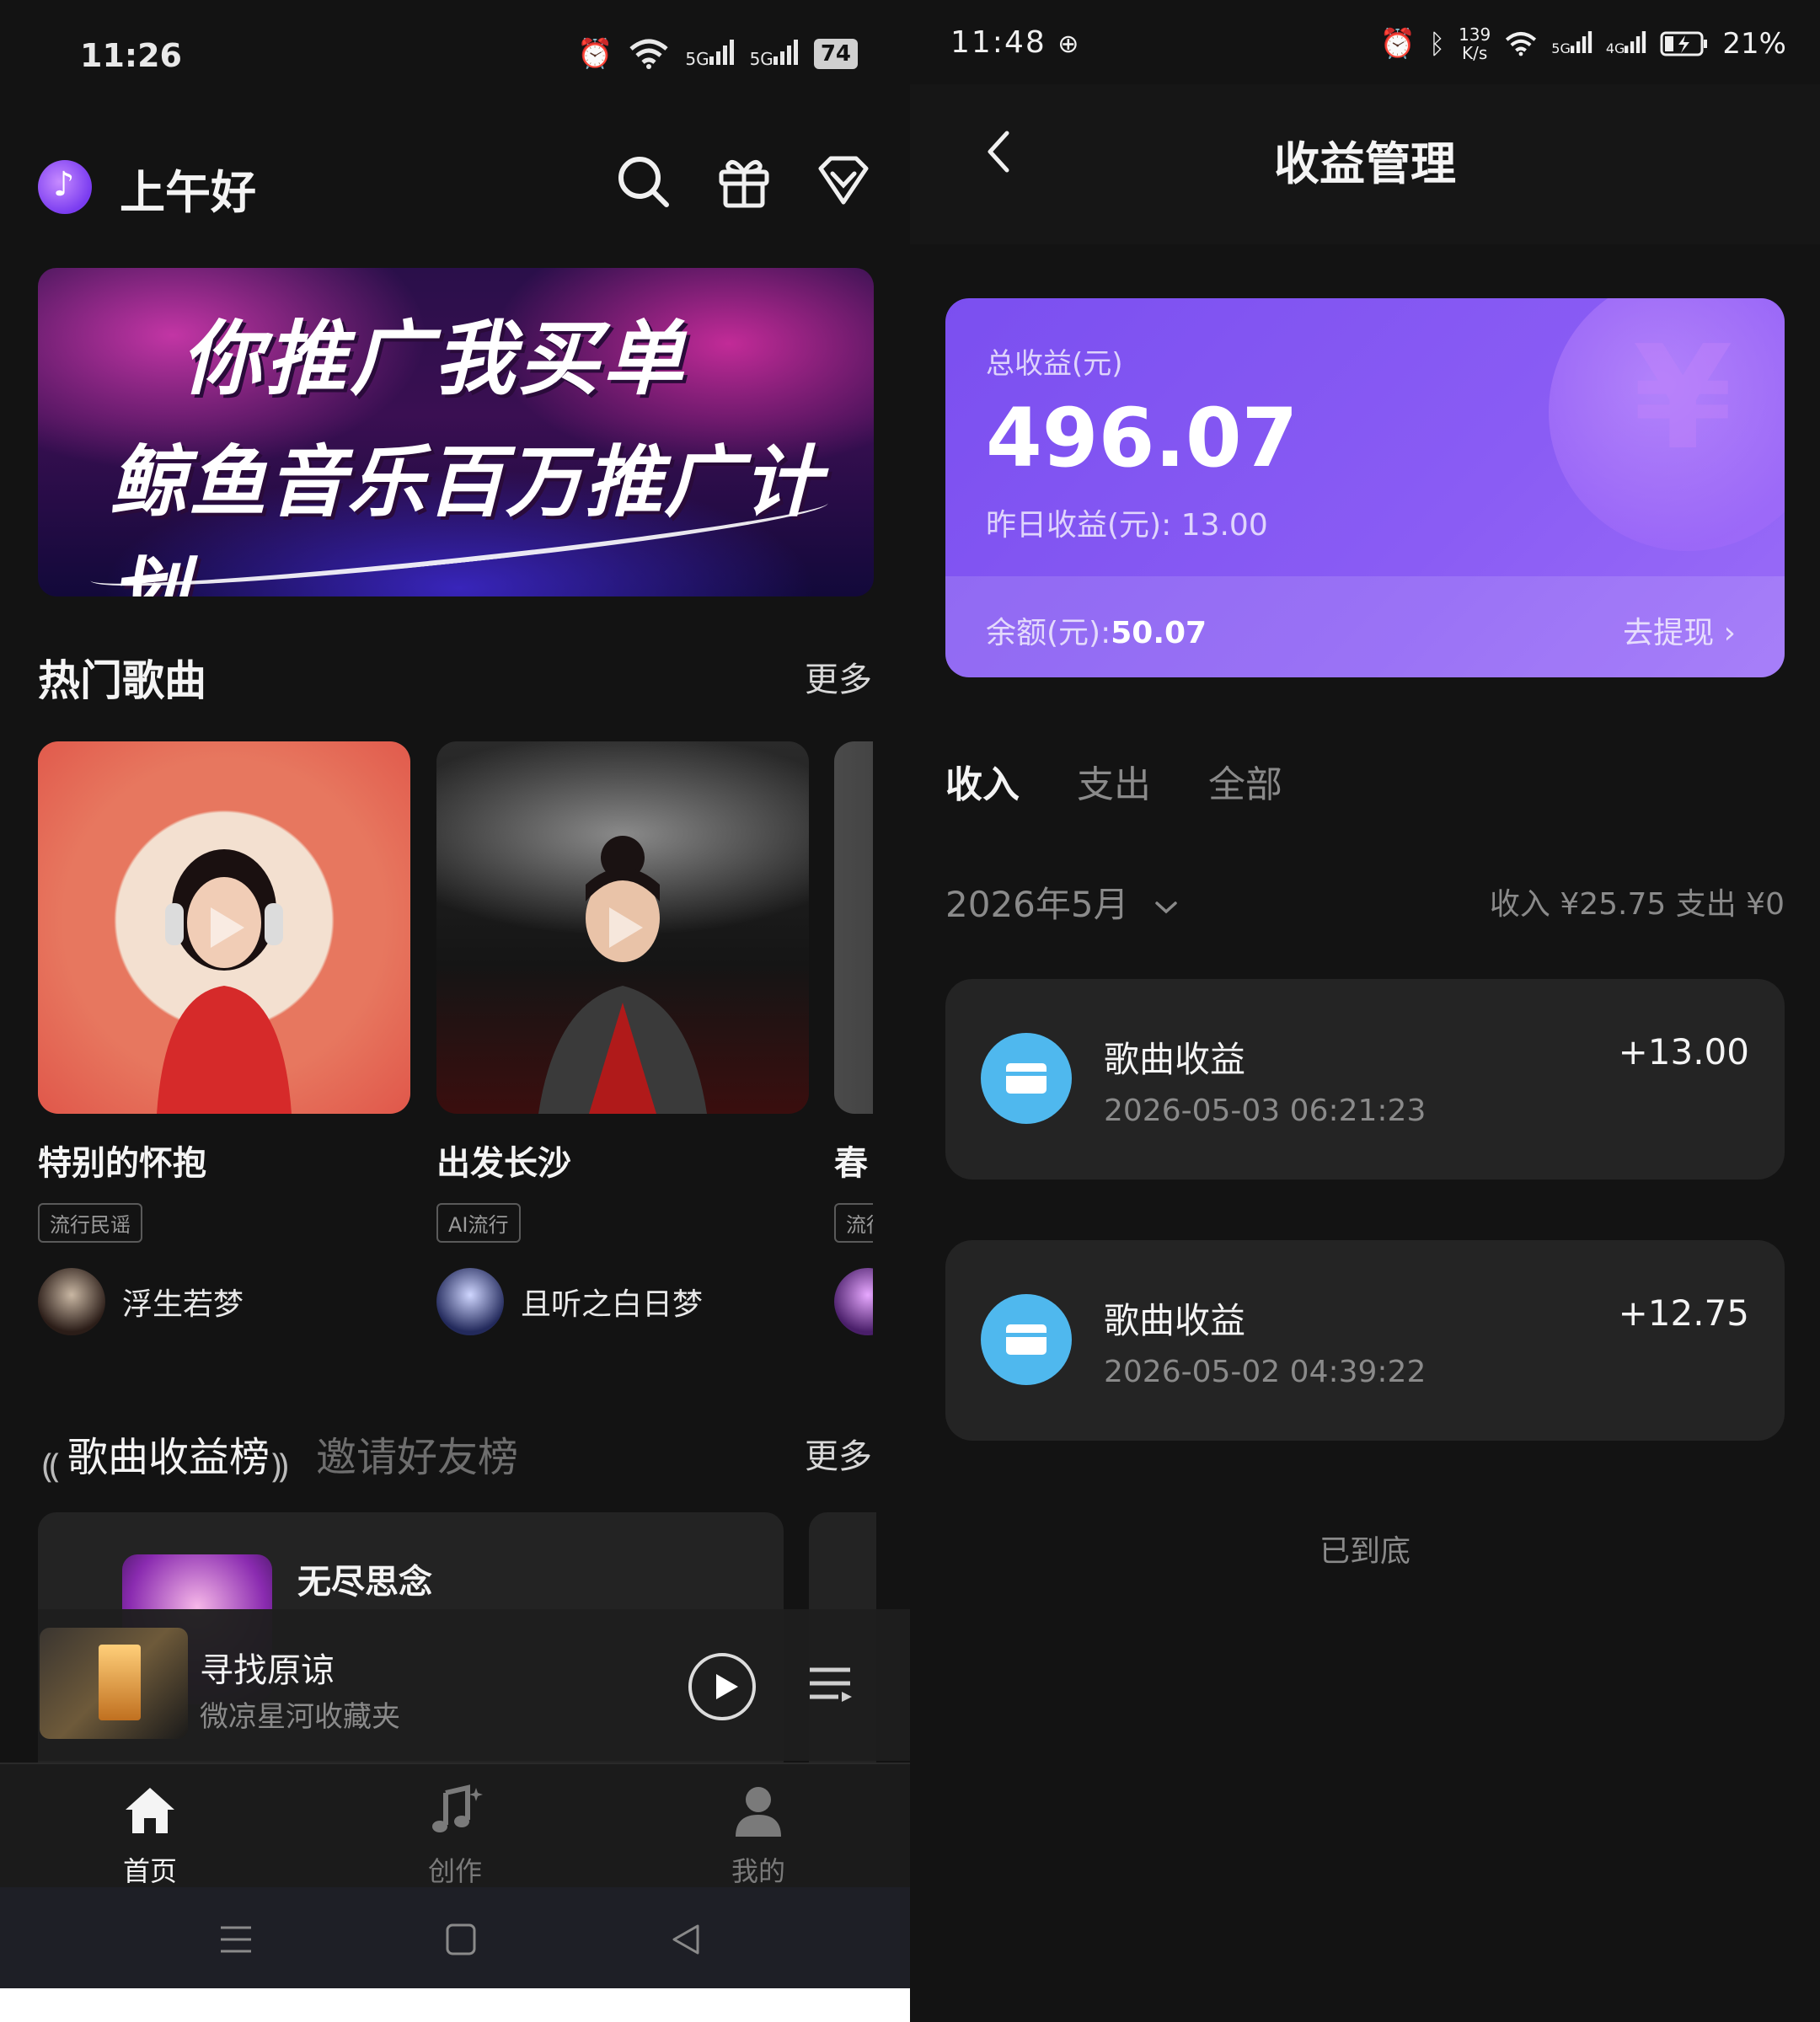 Image resolution: width=1820 pixels, height=2022 pixels. I want to click on artist-row: 浮生若梦, so click(224, 1301).